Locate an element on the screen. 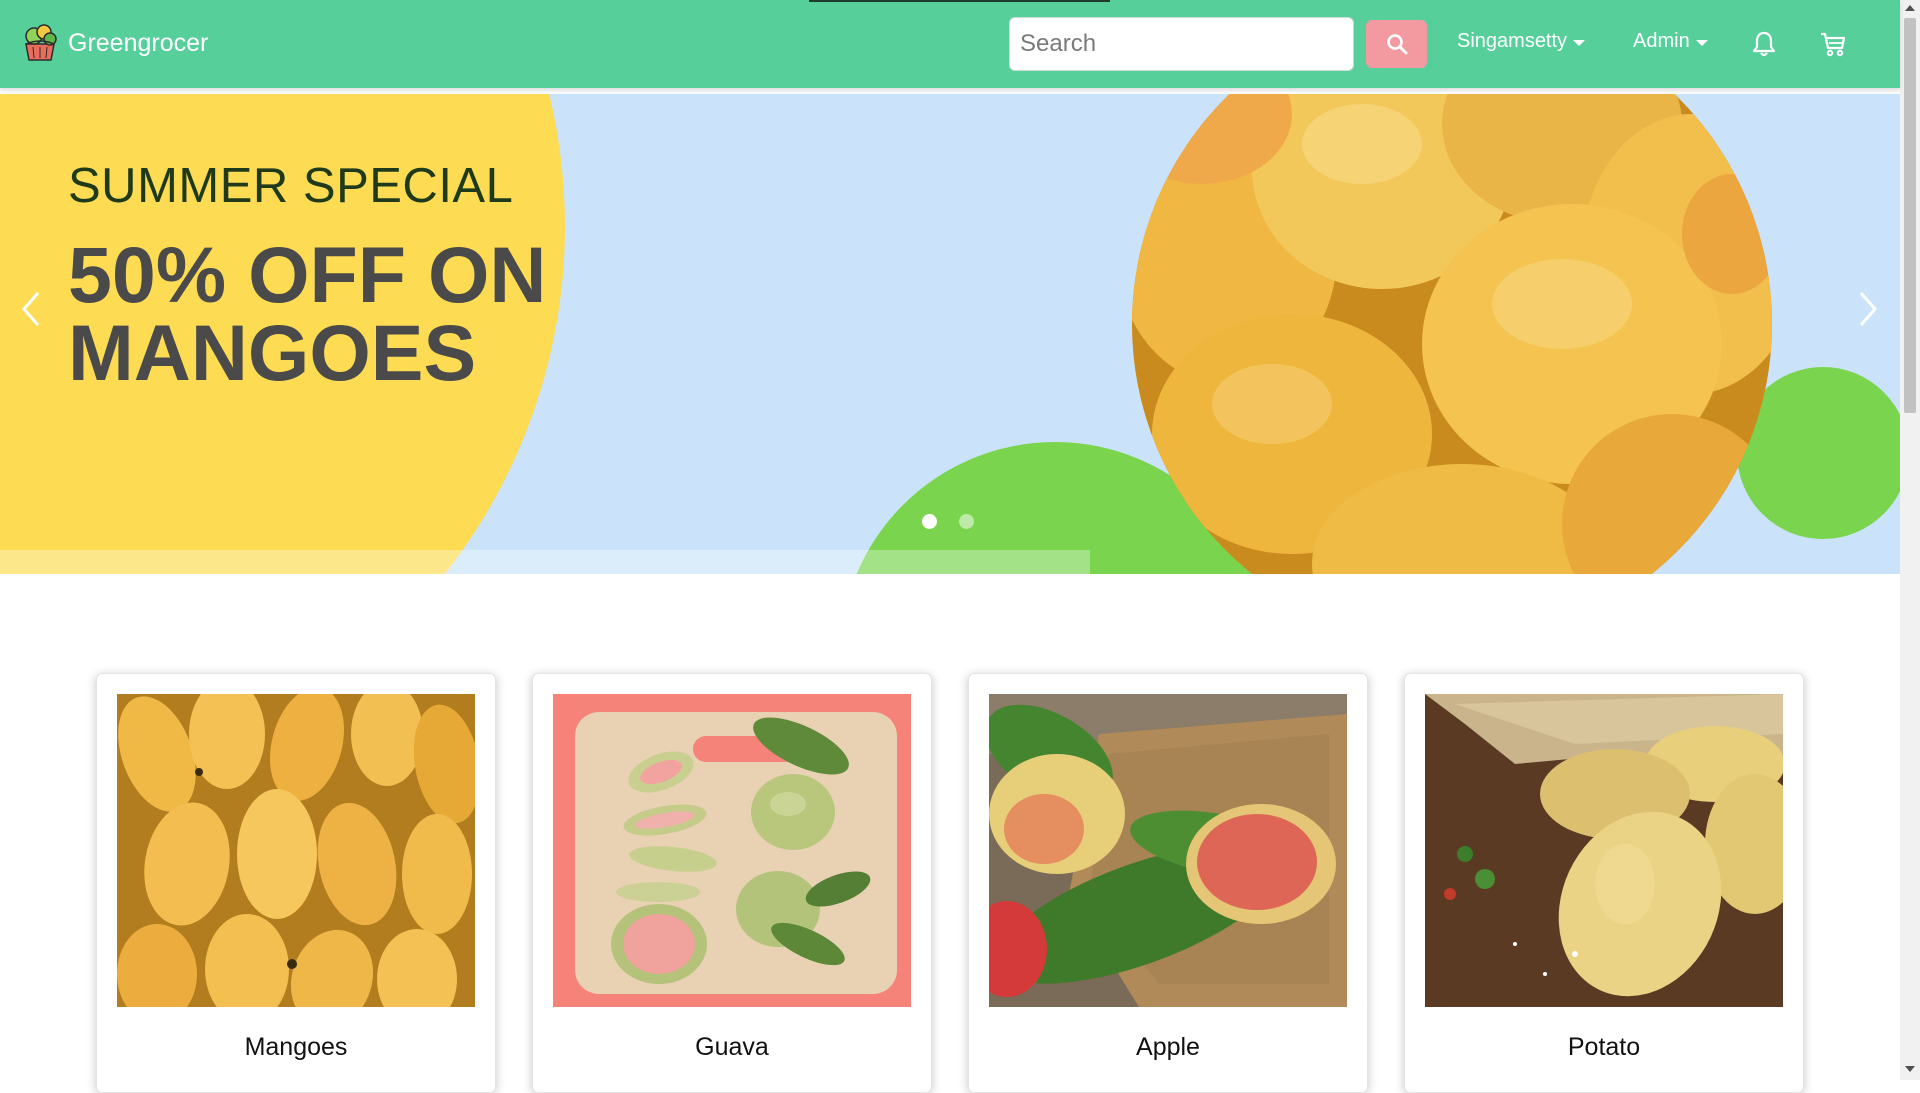 Image resolution: width=1920 pixels, height=1093 pixels. apple-image is located at coordinates (1168, 850).